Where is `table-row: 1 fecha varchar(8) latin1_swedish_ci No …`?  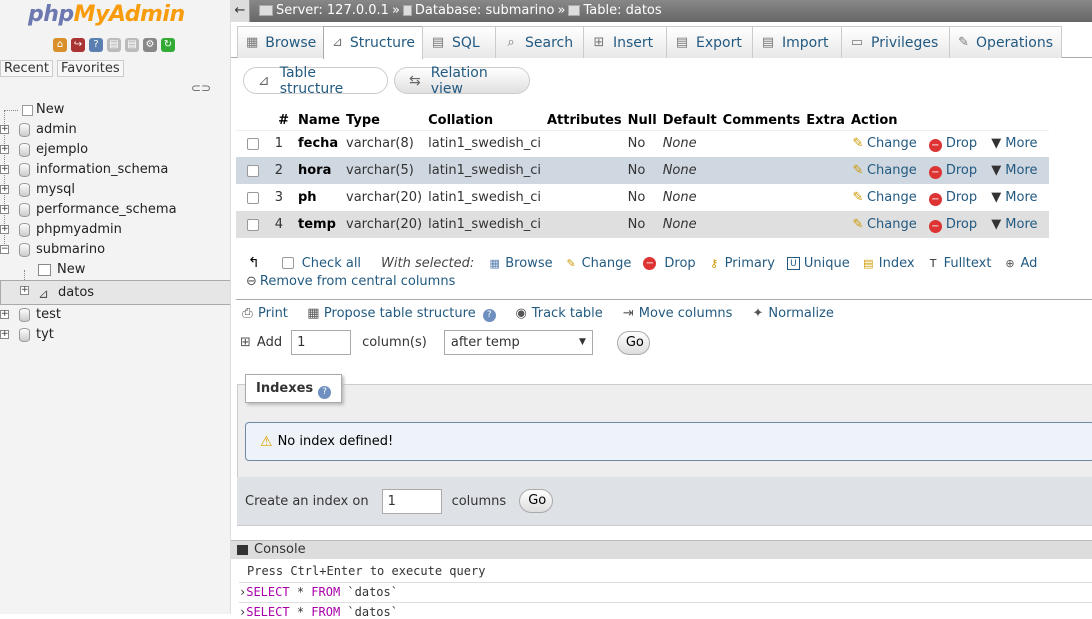 table-row: 1 fecha varchar(8) latin1_swedish_ci No … is located at coordinates (642, 143).